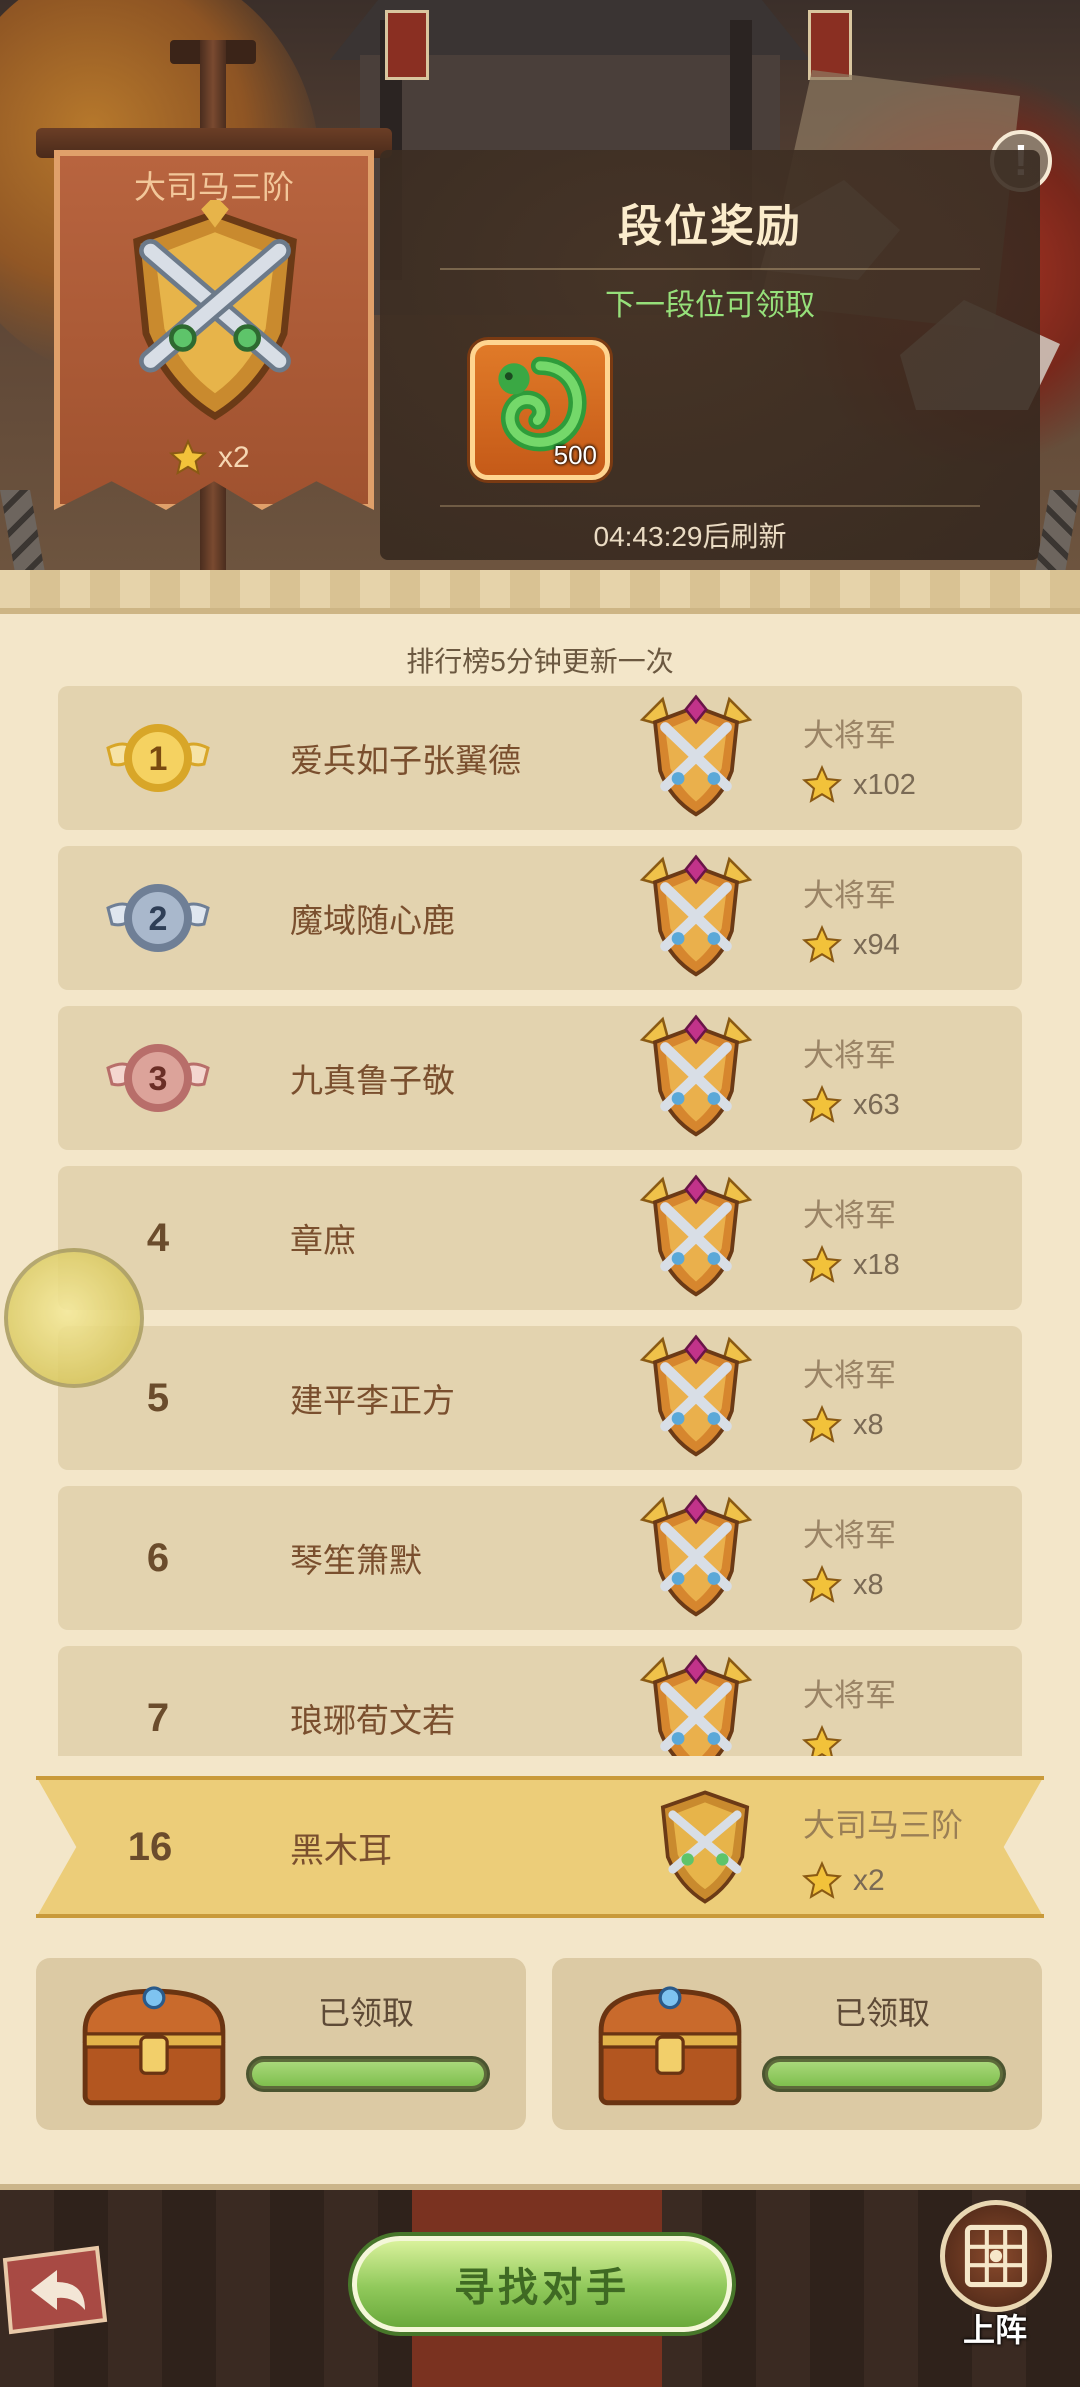 The image size is (1080, 2387). I want to click on reward-item-slot: 500, so click(540, 410).